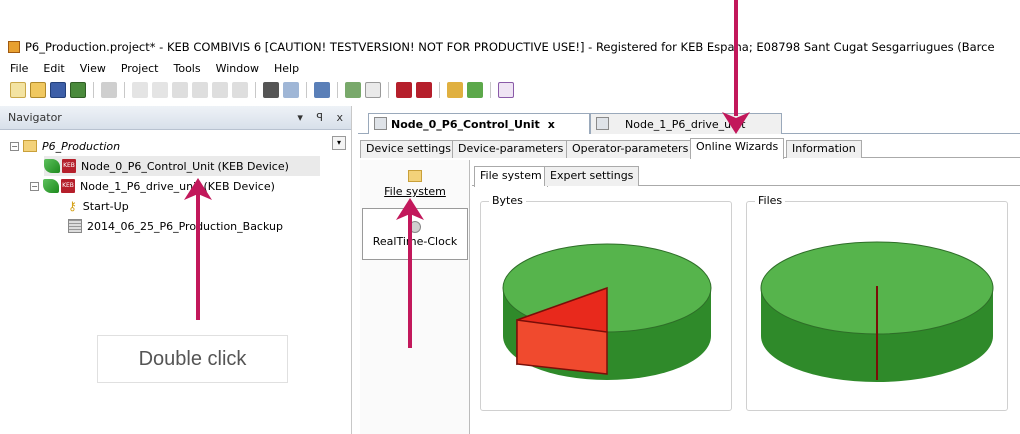  What do you see at coordinates (78, 90) in the screenshot?
I see `save-all-icon` at bounding box center [78, 90].